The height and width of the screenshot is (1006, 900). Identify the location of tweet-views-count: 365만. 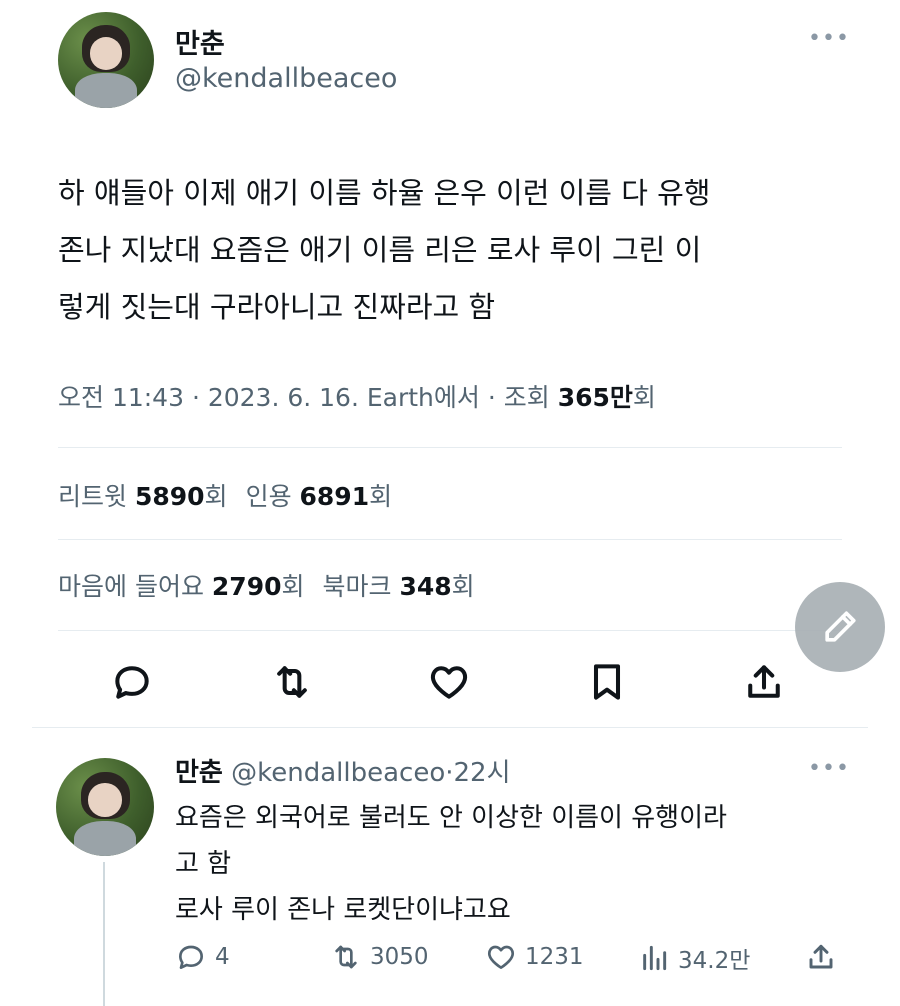
(595, 397).